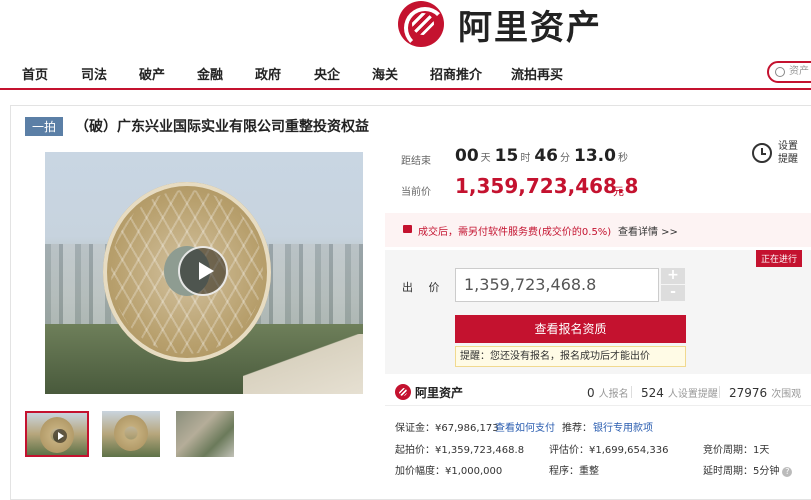  I want to click on stats-brand: 阿里资产, so click(439, 393).